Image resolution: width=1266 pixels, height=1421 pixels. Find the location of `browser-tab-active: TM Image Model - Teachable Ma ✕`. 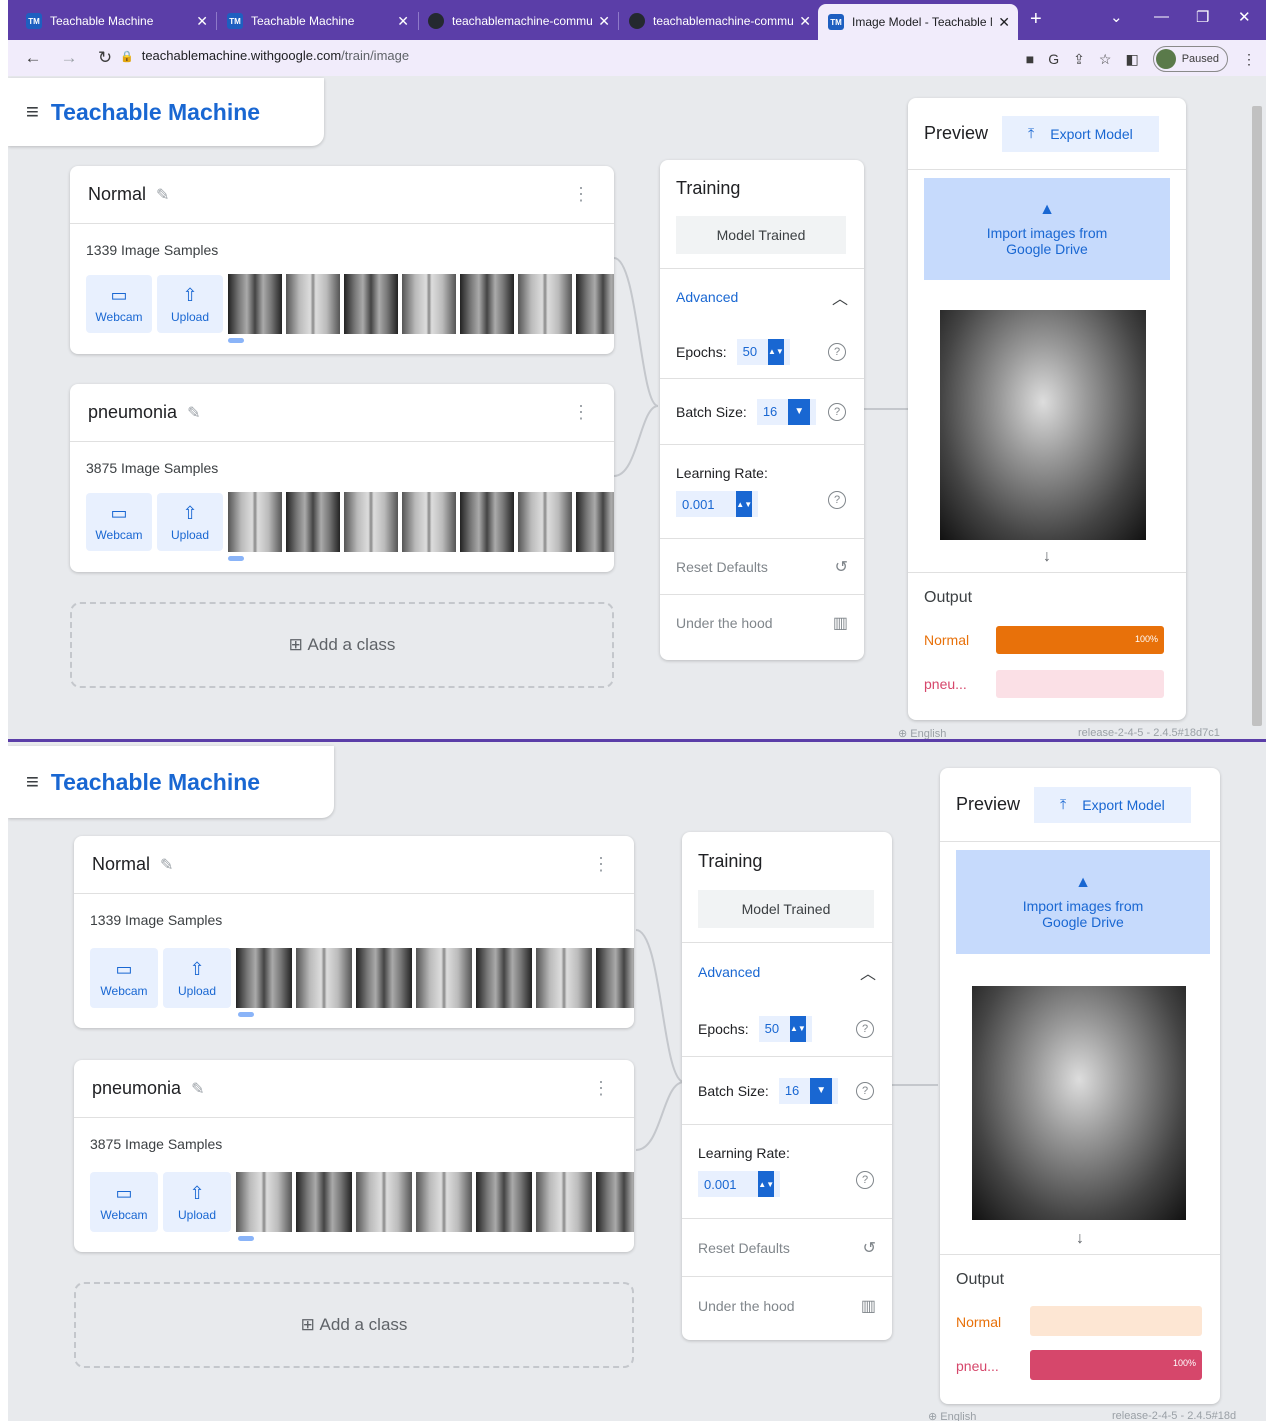

browser-tab-active: TM Image Model - Teachable Ma ✕ is located at coordinates (918, 22).